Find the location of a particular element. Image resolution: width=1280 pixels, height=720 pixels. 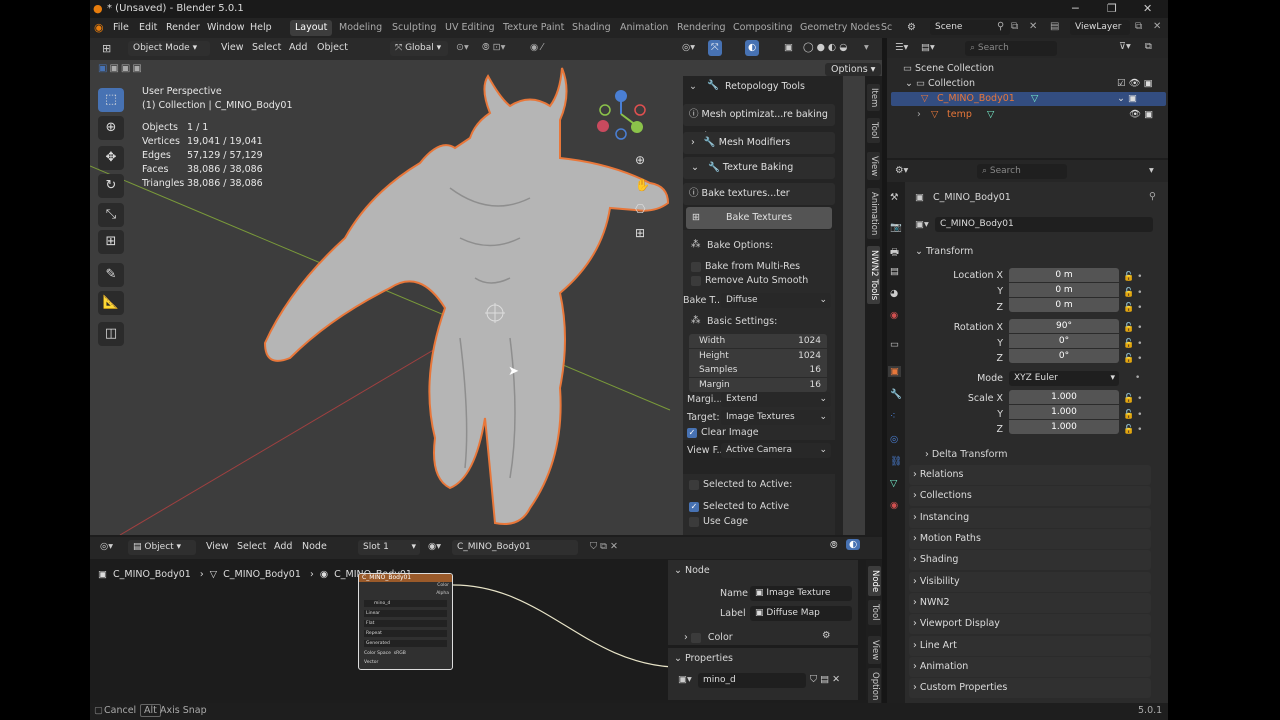

navigation-gizmo is located at coordinates (625, 118).